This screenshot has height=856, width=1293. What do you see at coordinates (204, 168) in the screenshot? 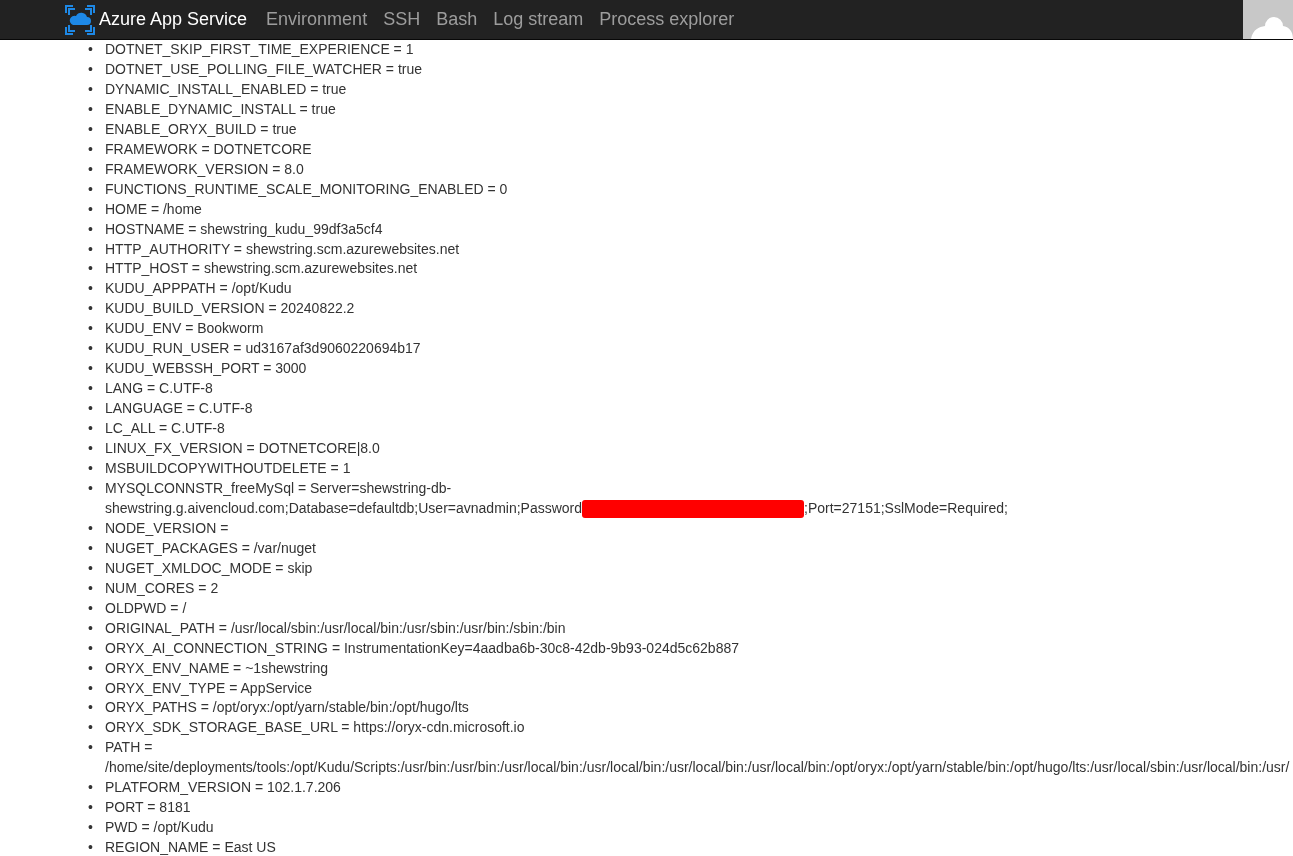
I see `environment-variable: FRAMEWORK_VERSION = 8.0` at bounding box center [204, 168].